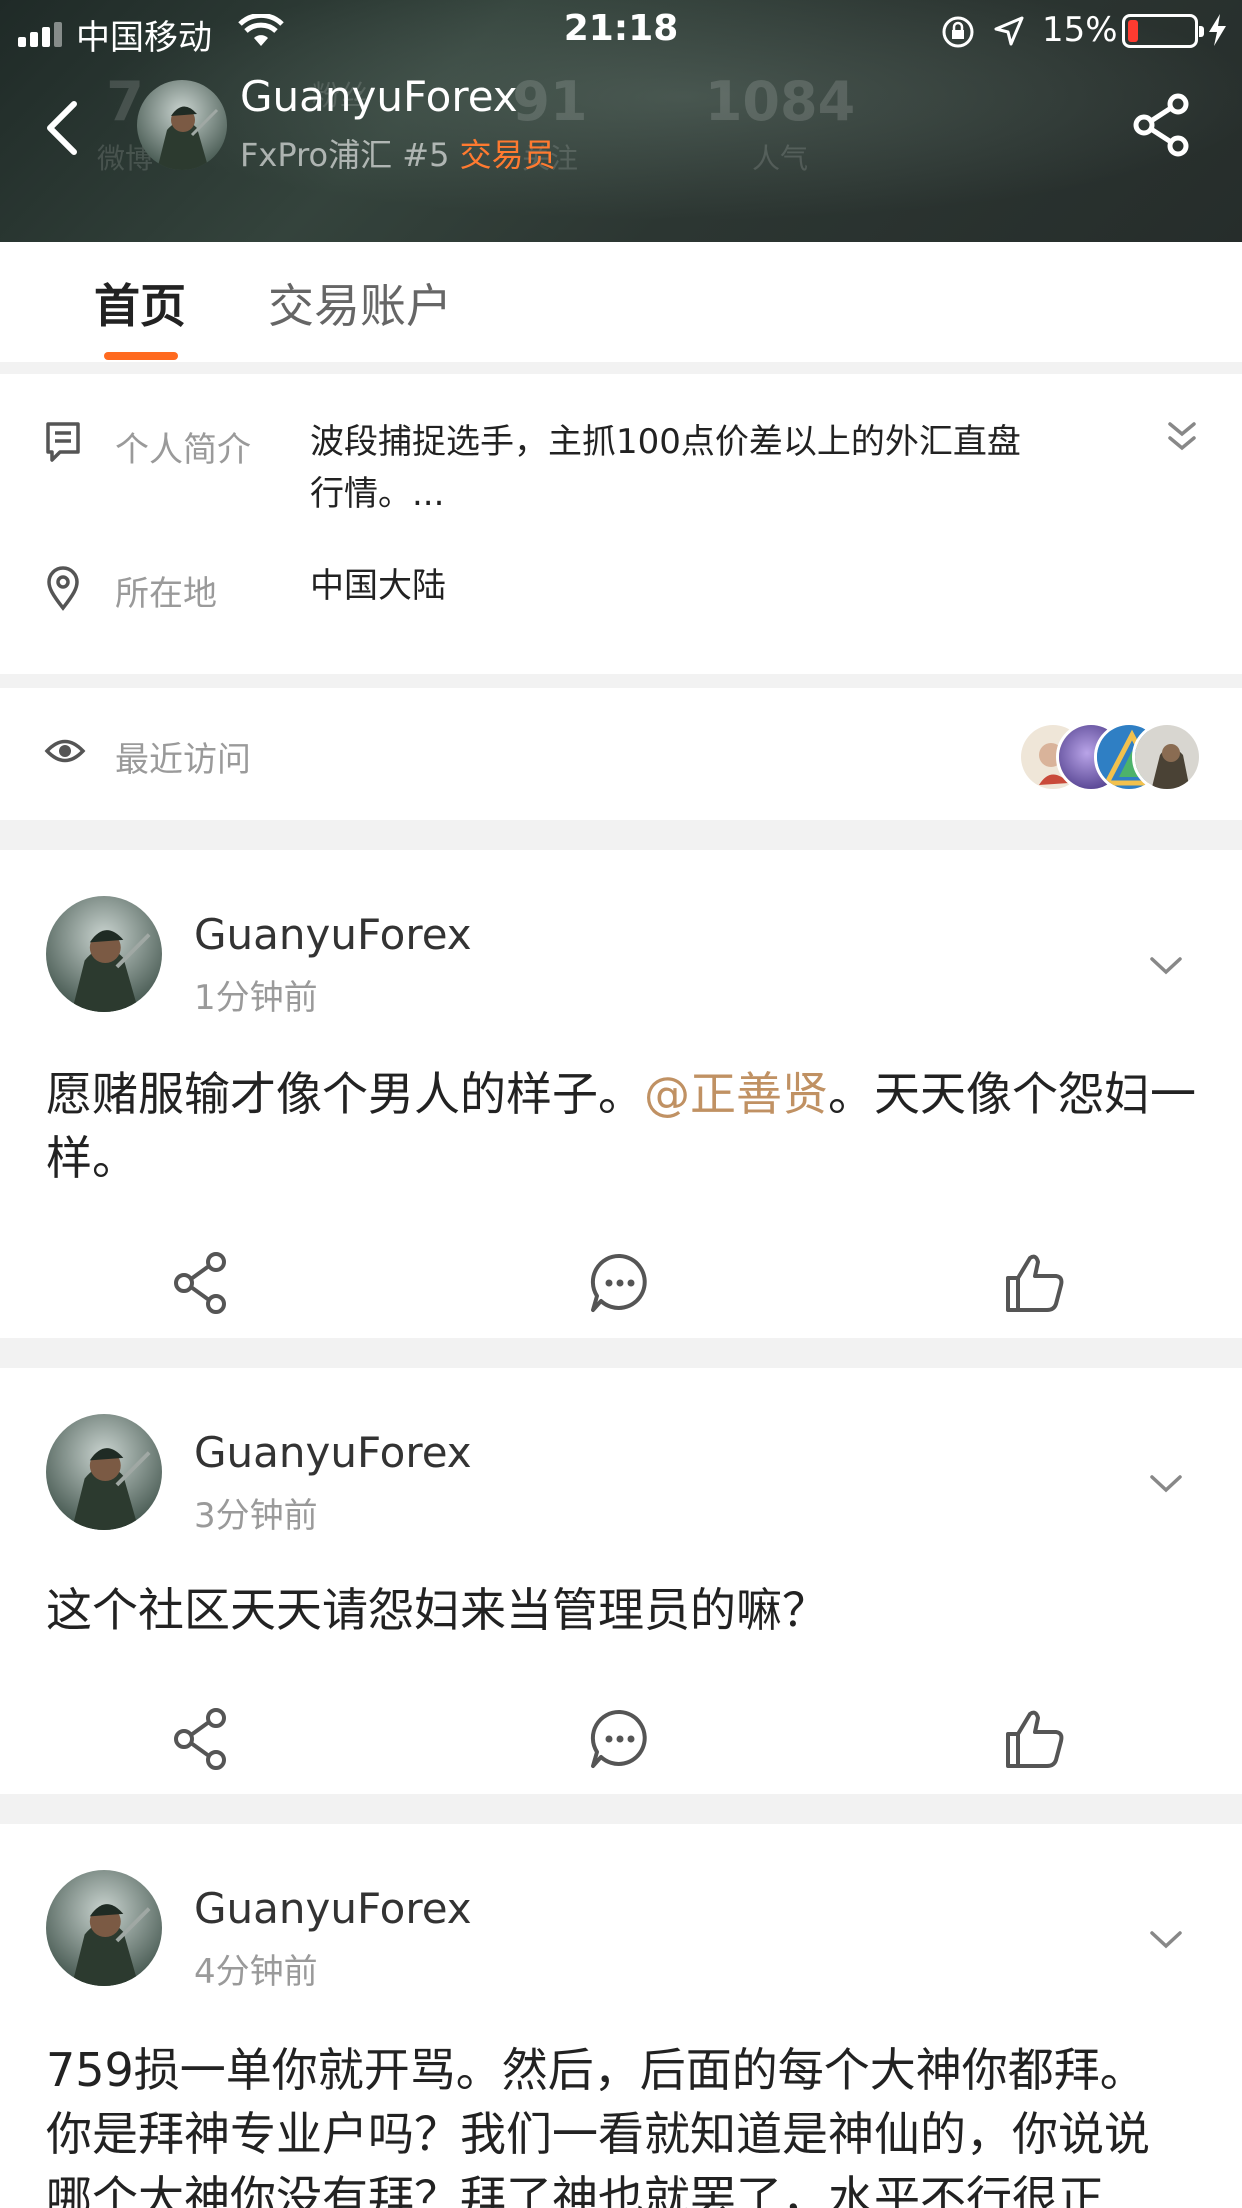 This screenshot has width=1242, height=2208. What do you see at coordinates (736, 1094) in the screenshot?
I see `mention-link: @正善贤` at bounding box center [736, 1094].